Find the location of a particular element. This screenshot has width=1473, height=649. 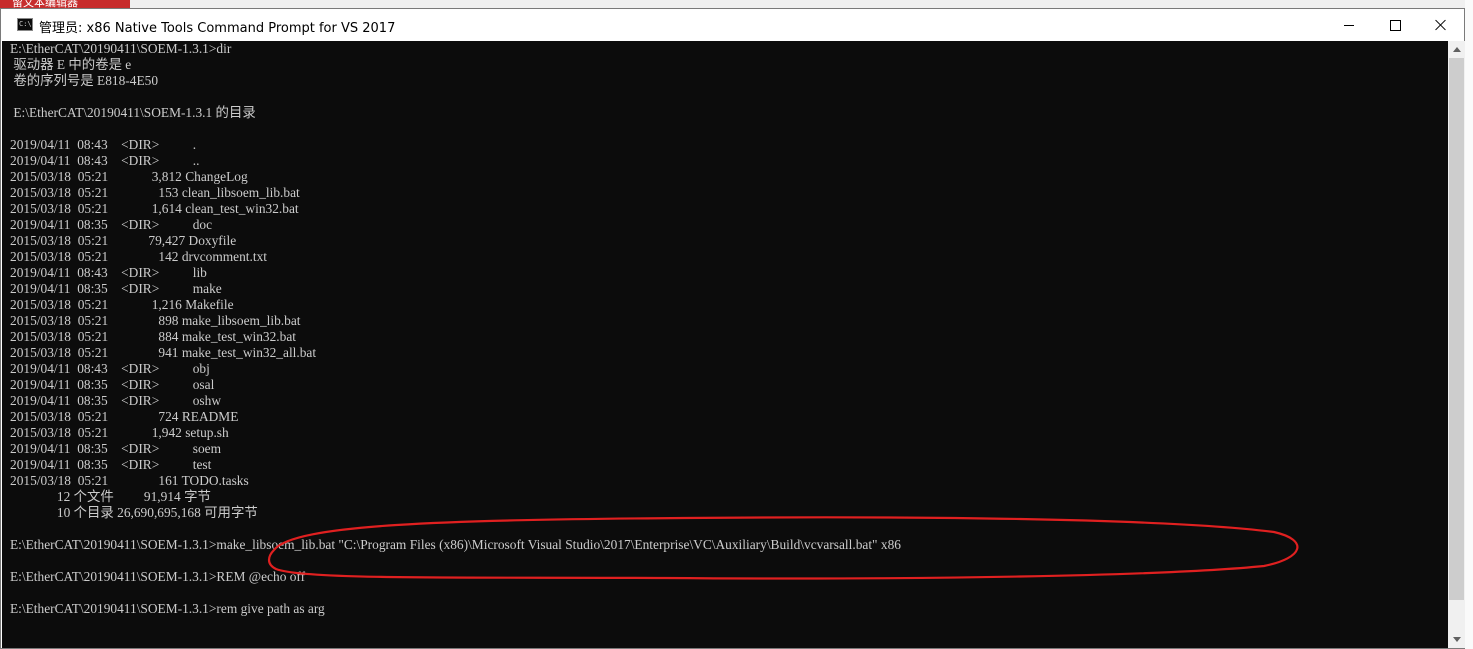

console-line: 2015/03/18 05:21 724 README is located at coordinates (124, 416).